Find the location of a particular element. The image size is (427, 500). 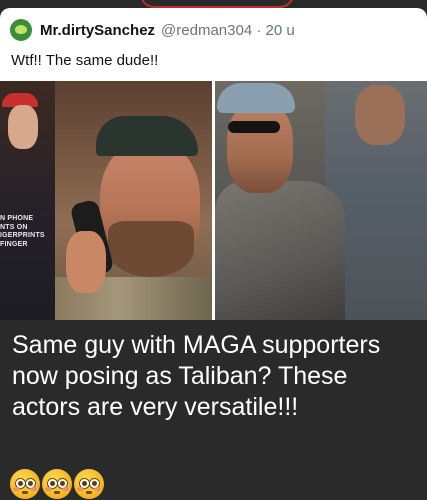

tweet-header: Mr.dirtySanchez @redman304 · 20 u is located at coordinates (167, 30).